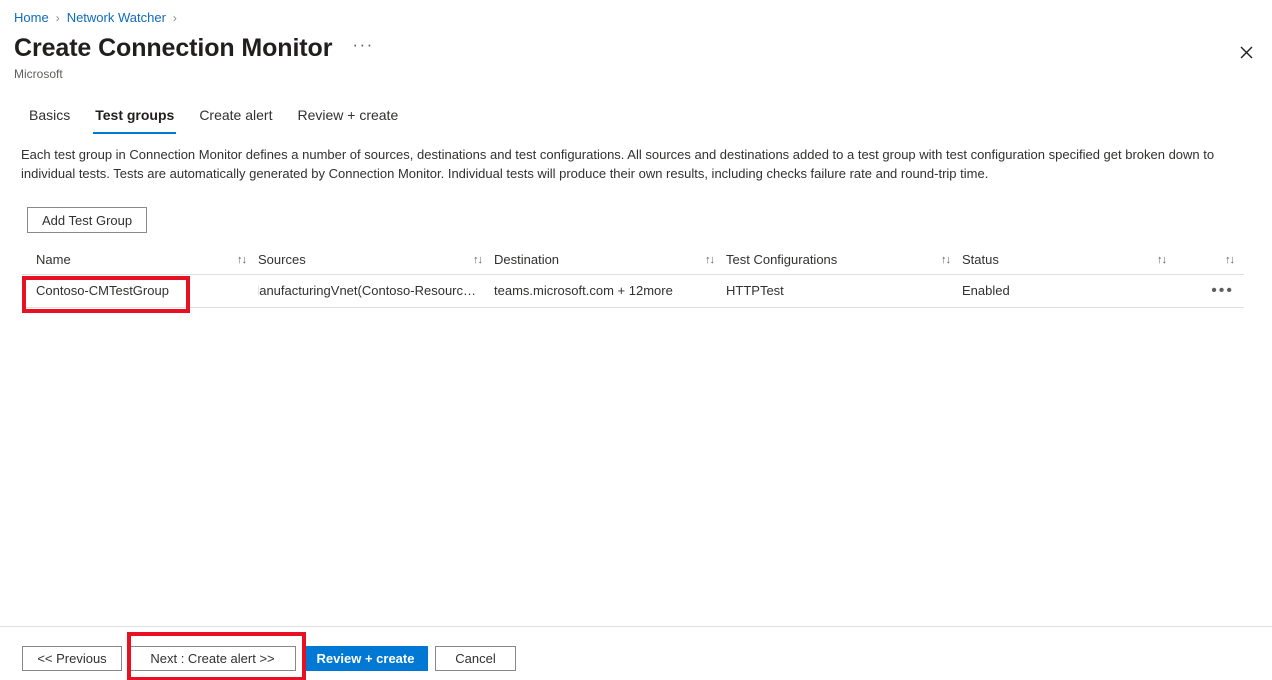 Image resolution: width=1272 pixels, height=680 pixels. Describe the element at coordinates (347, 120) in the screenshot. I see `tab-review-create: Review + create` at that location.